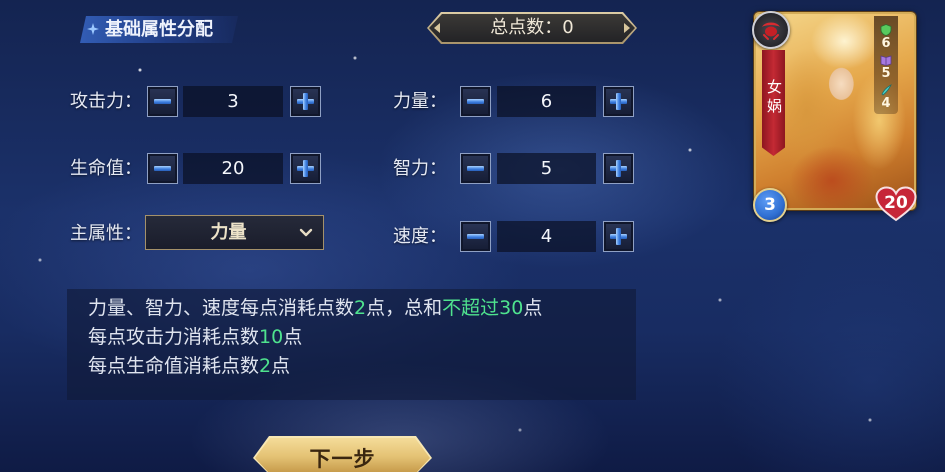  Describe the element at coordinates (271, 337) in the screenshot. I see `info-text-segment: 10` at that location.